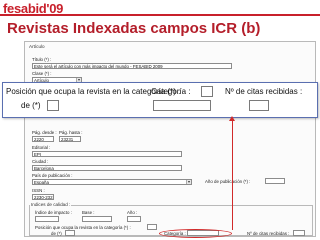 This screenshot has height=240, width=320. I want to click on pag-hasta-input: 23231, so click(70, 139).